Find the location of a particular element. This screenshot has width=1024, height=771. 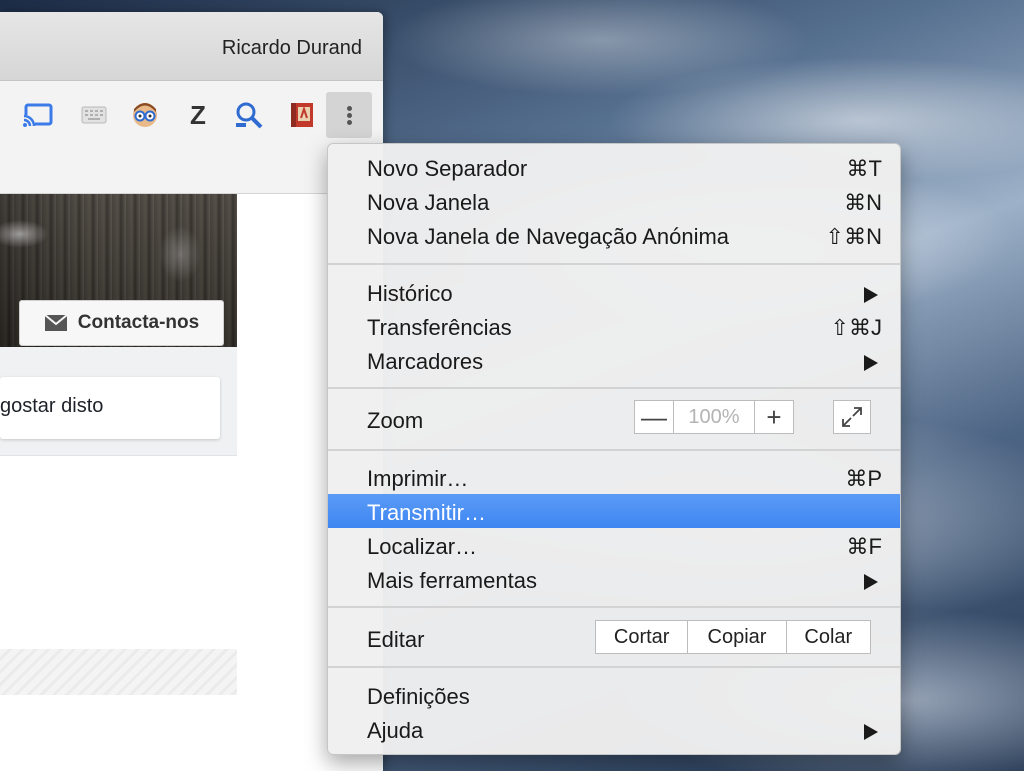

zoom-control: — 100% + is located at coordinates (714, 417).